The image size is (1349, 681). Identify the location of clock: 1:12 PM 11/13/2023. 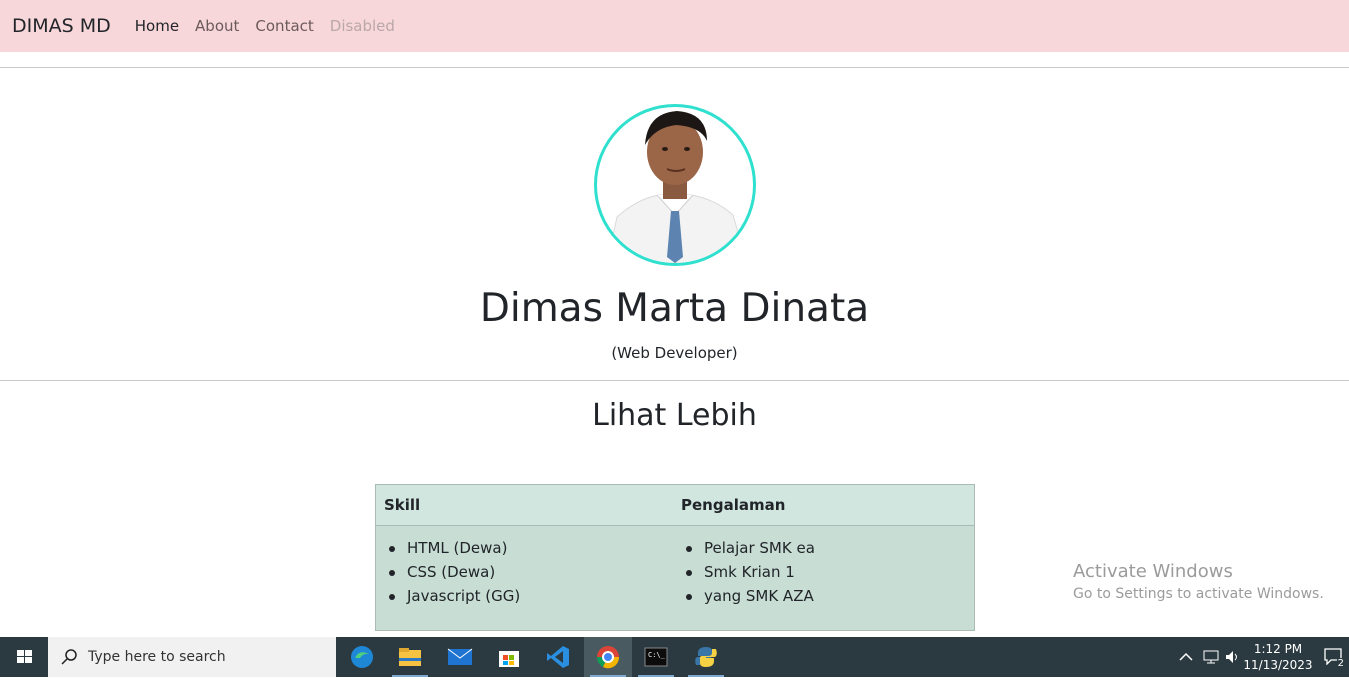
(1278, 657).